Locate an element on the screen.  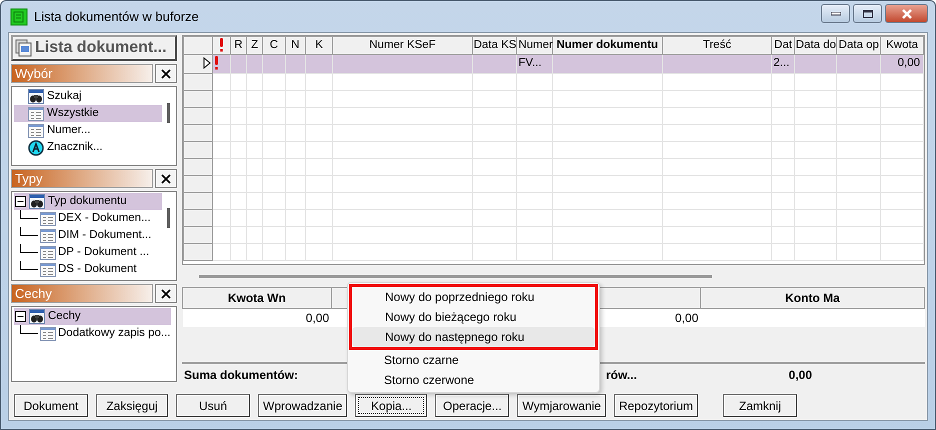
tree-item: Cechy is located at coordinates (92, 316).